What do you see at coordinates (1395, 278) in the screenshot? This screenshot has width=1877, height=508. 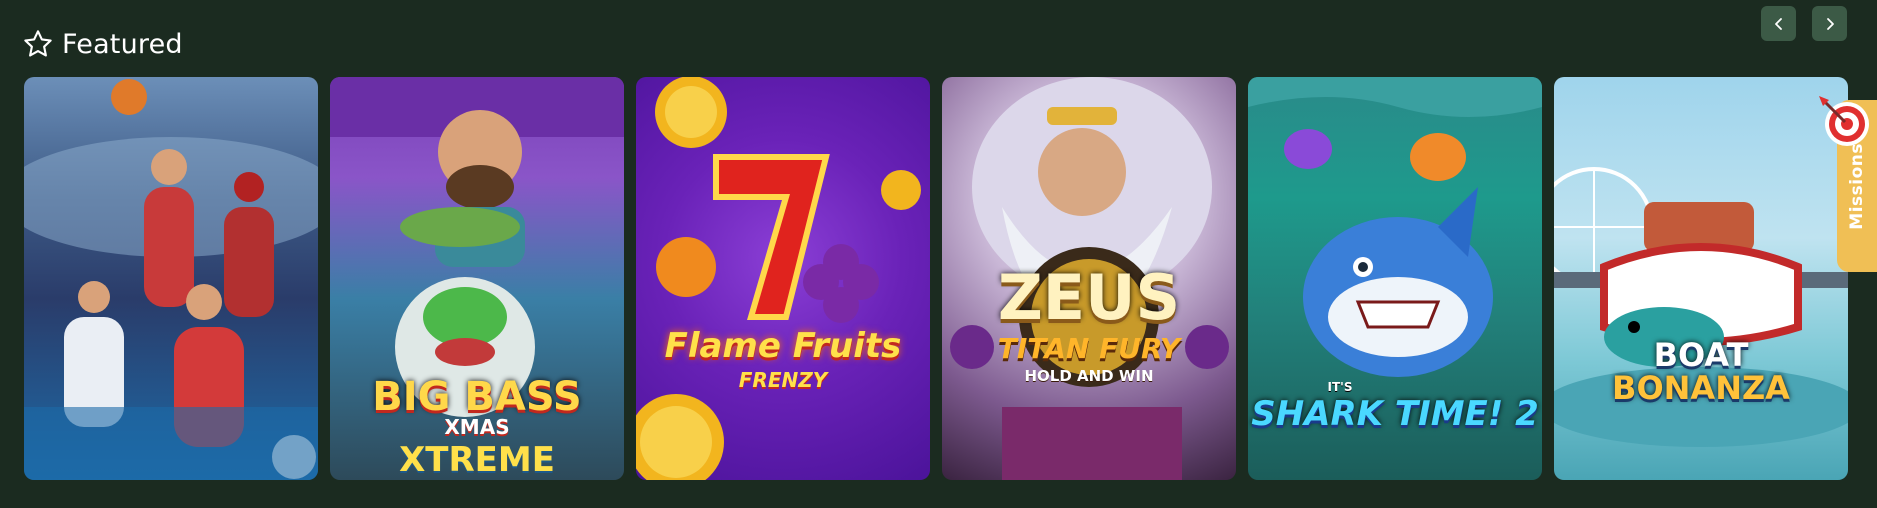 I see `game-card-shark-time-2: IT'S SHARK TIME! 2` at bounding box center [1395, 278].